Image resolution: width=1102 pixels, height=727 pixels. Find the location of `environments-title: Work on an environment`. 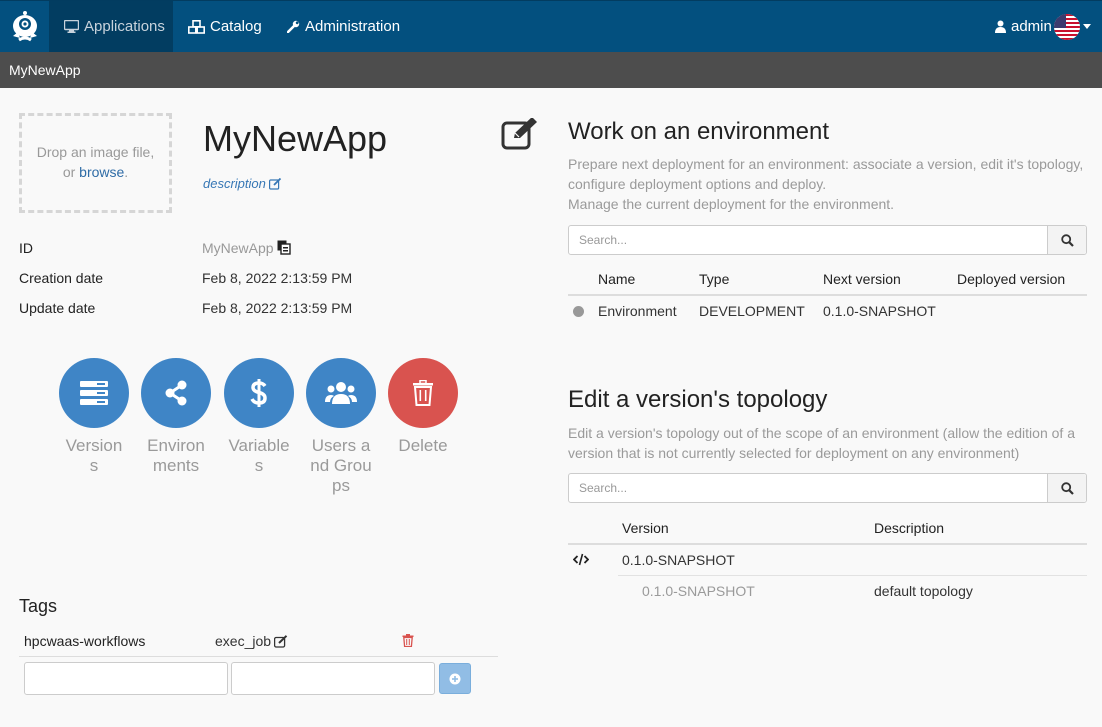

environments-title: Work on an environment is located at coordinates (699, 131).